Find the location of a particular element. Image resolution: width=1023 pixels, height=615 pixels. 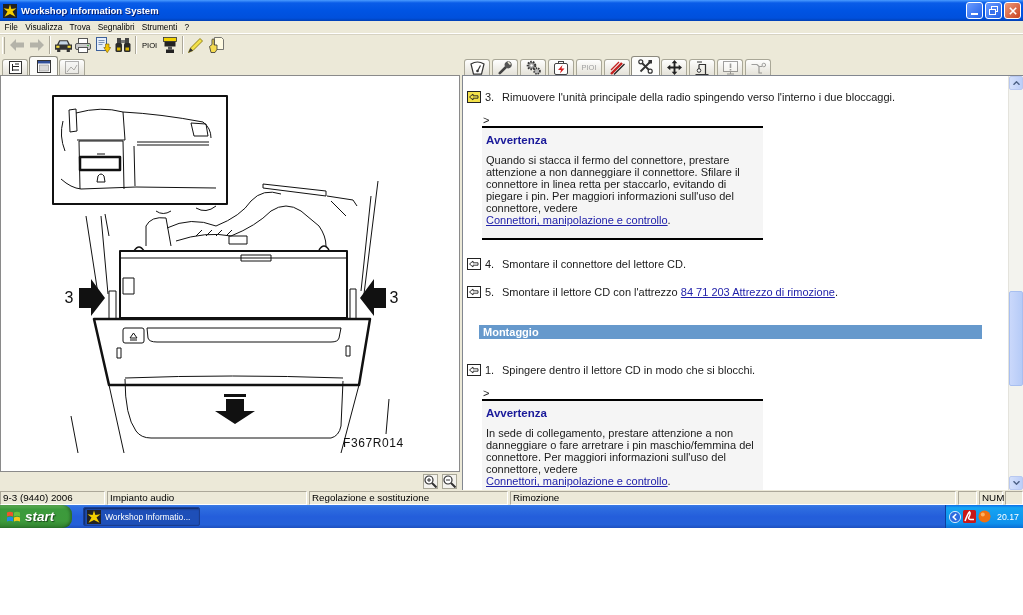

step-number: 1. is located at coordinates (490, 370).